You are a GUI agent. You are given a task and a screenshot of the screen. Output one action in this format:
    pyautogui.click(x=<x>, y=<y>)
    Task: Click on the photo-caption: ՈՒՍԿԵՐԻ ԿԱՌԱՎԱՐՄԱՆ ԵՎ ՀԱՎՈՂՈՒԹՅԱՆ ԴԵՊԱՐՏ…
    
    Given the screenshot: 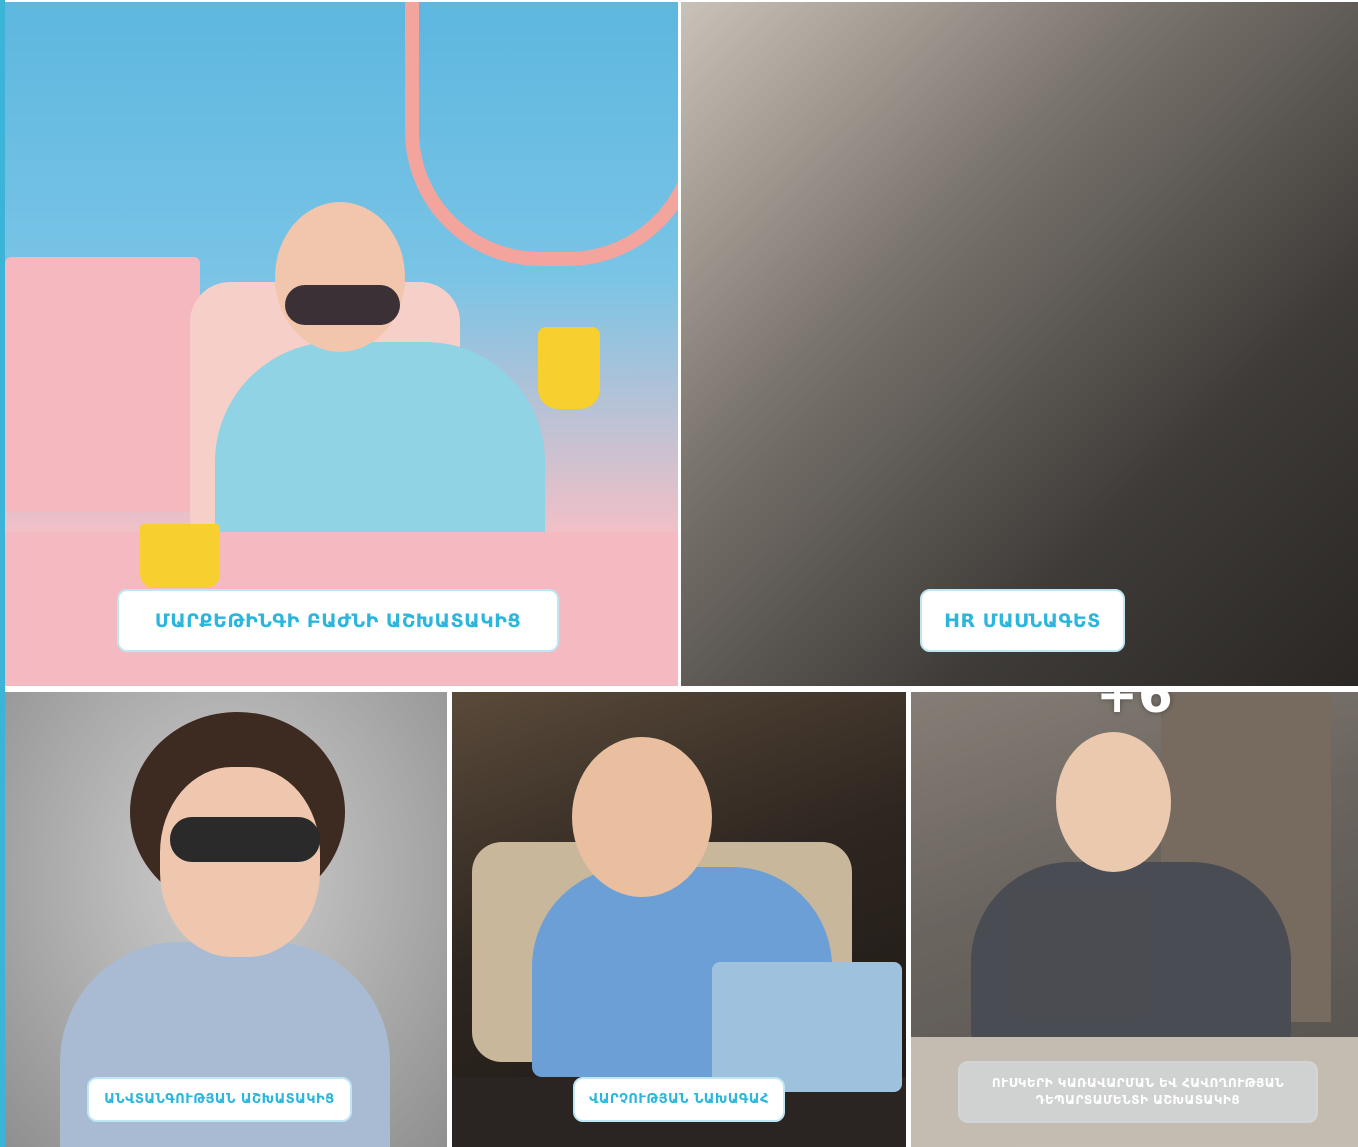 What is the action you would take?
    pyautogui.click(x=1138, y=1092)
    